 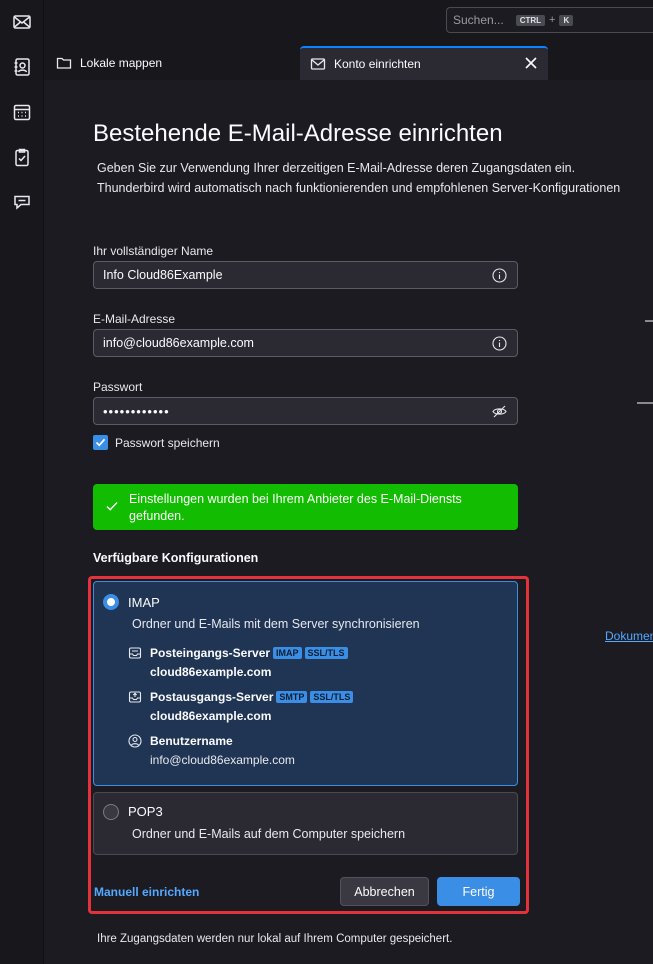 I want to click on incoming-server-label: Posteingangs-Server, so click(x=210, y=653).